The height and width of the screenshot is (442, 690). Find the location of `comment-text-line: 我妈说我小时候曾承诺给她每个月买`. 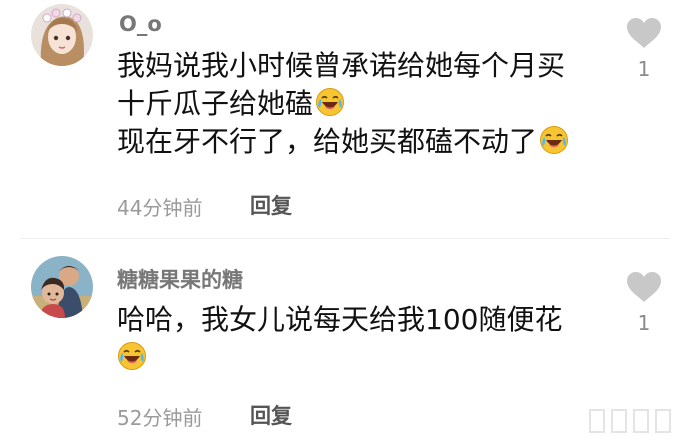

comment-text-line: 我妈说我小时候曾承诺给她每个月买 is located at coordinates (341, 65).